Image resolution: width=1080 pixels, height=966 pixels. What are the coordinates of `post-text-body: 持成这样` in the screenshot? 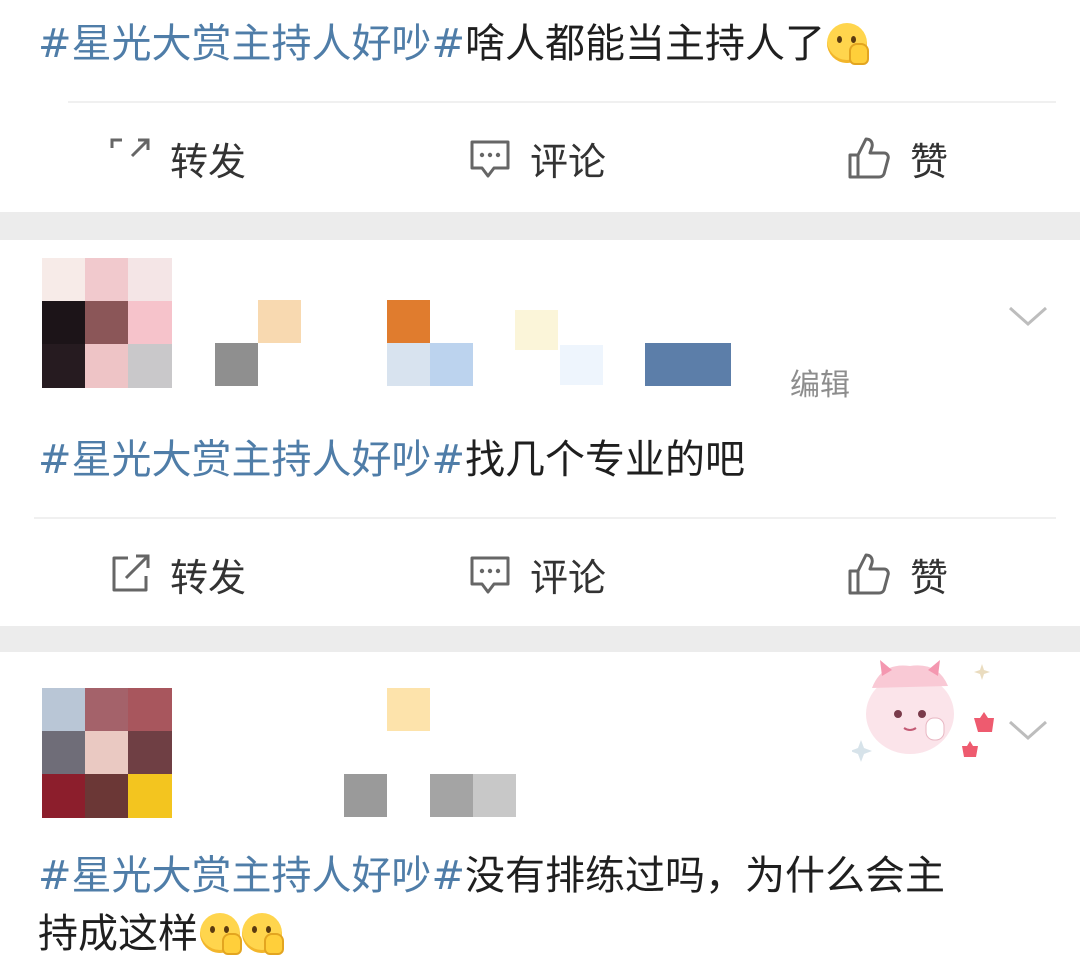 It's located at (118, 934).